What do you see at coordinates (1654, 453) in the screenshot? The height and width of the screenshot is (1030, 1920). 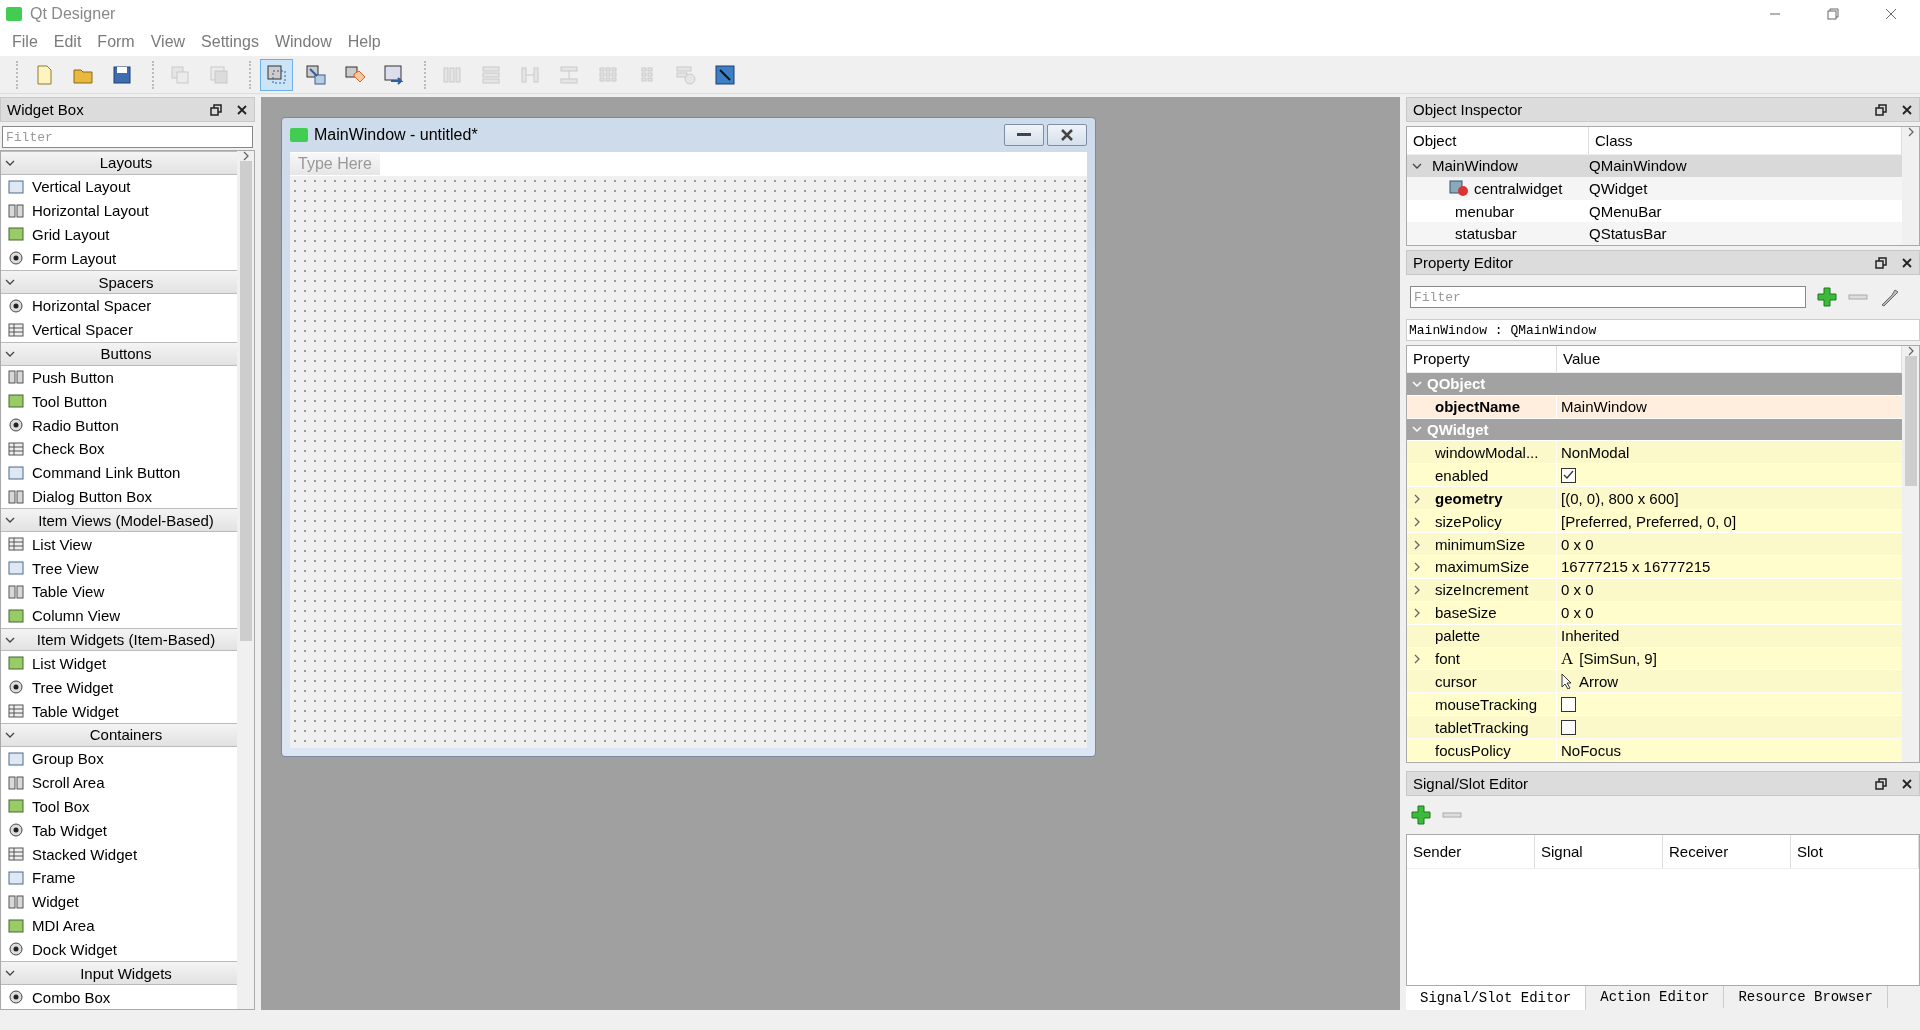 I see `property-row: windowModal... NonModal` at bounding box center [1654, 453].